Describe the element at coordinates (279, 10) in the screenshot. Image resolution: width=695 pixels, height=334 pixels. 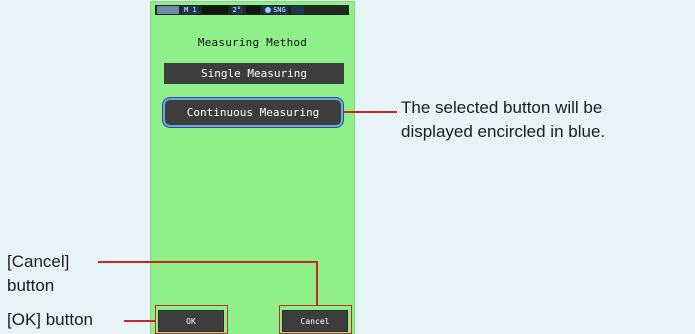
I see `measure-mode-label: SNG` at that location.